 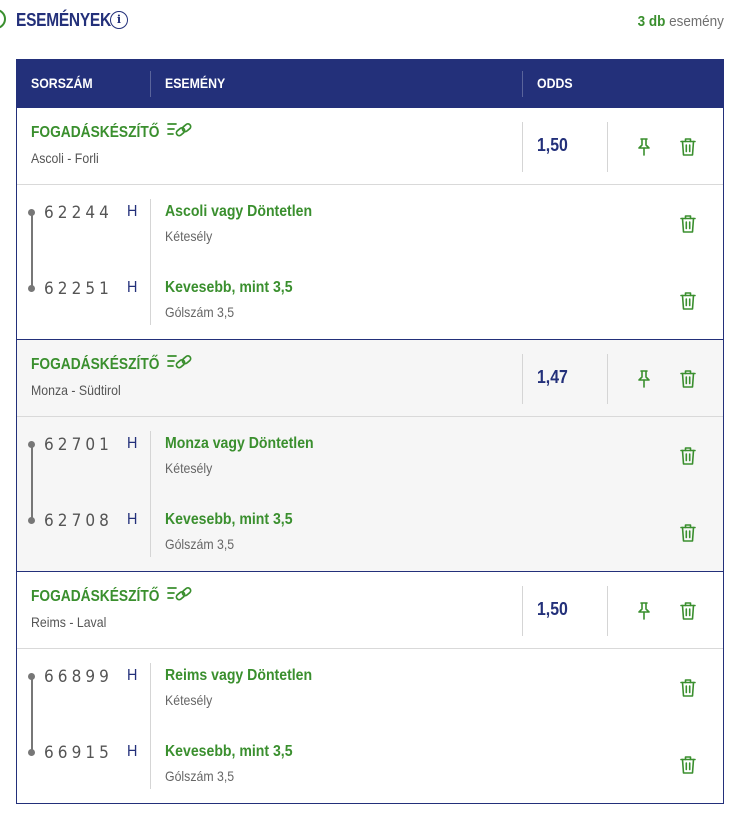 I want to click on column-header-odds: ODDS, so click(x=555, y=83).